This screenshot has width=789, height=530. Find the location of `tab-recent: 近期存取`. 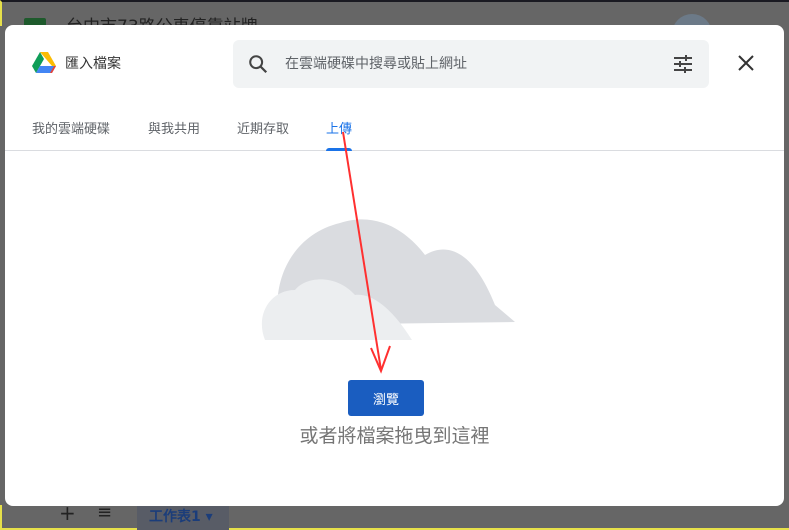

tab-recent: 近期存取 is located at coordinates (263, 134).